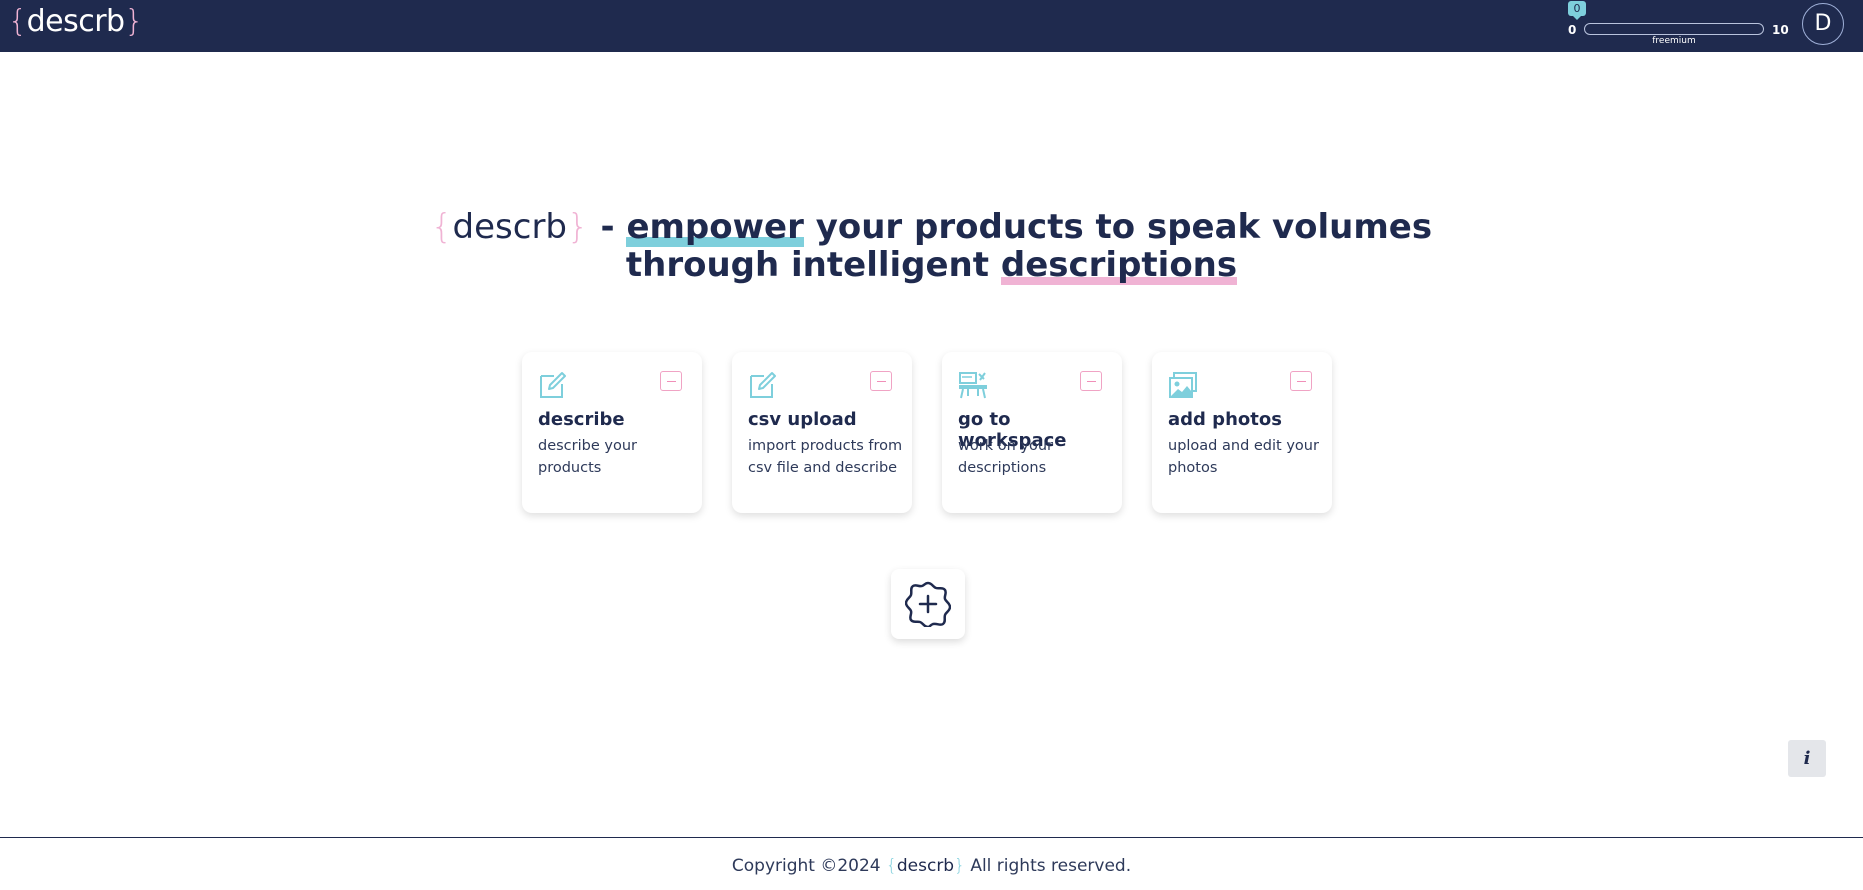  Describe the element at coordinates (1048, 866) in the screenshot. I see `footer-rights: All rights reserved.` at that location.